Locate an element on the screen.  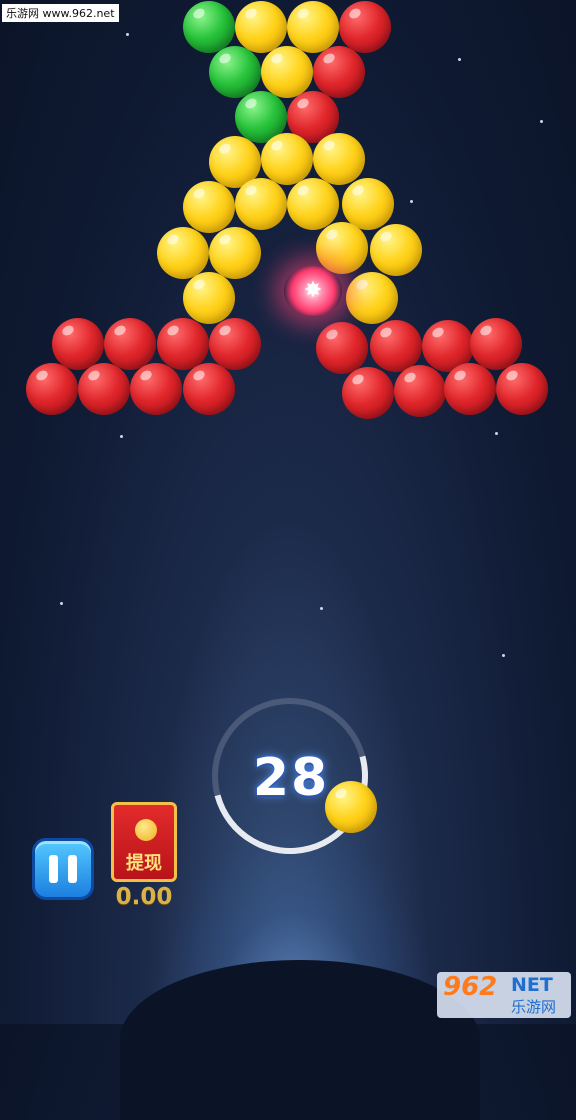
burst-icon: ✸ is located at coordinates (313, 290).